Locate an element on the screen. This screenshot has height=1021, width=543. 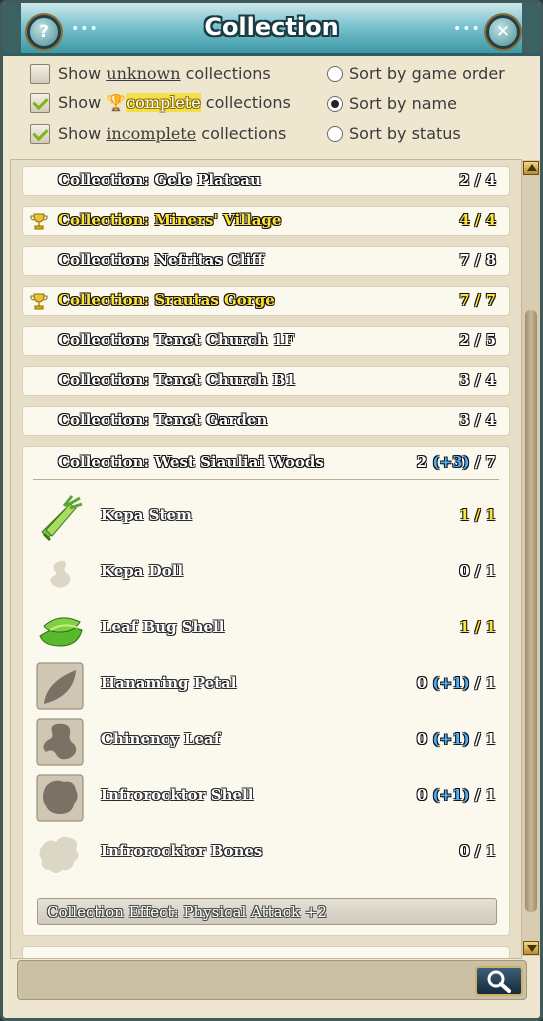
item-name: Infrorocktor Shell is located at coordinates (177, 795).